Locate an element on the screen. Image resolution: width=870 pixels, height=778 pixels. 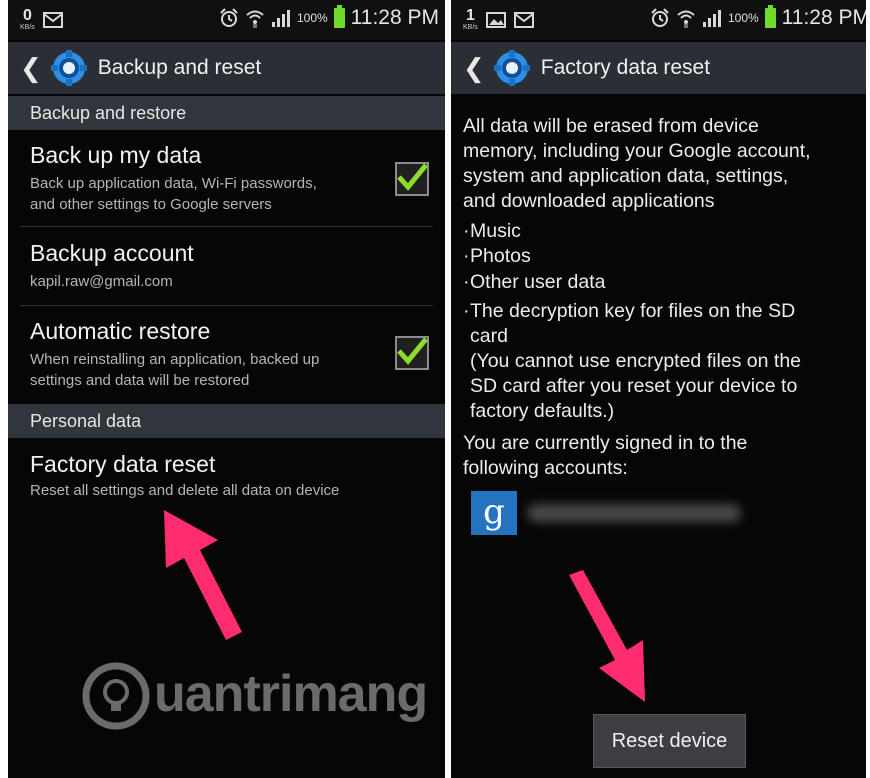
watermark-logo: uantrimang is located at coordinates (254, 695).